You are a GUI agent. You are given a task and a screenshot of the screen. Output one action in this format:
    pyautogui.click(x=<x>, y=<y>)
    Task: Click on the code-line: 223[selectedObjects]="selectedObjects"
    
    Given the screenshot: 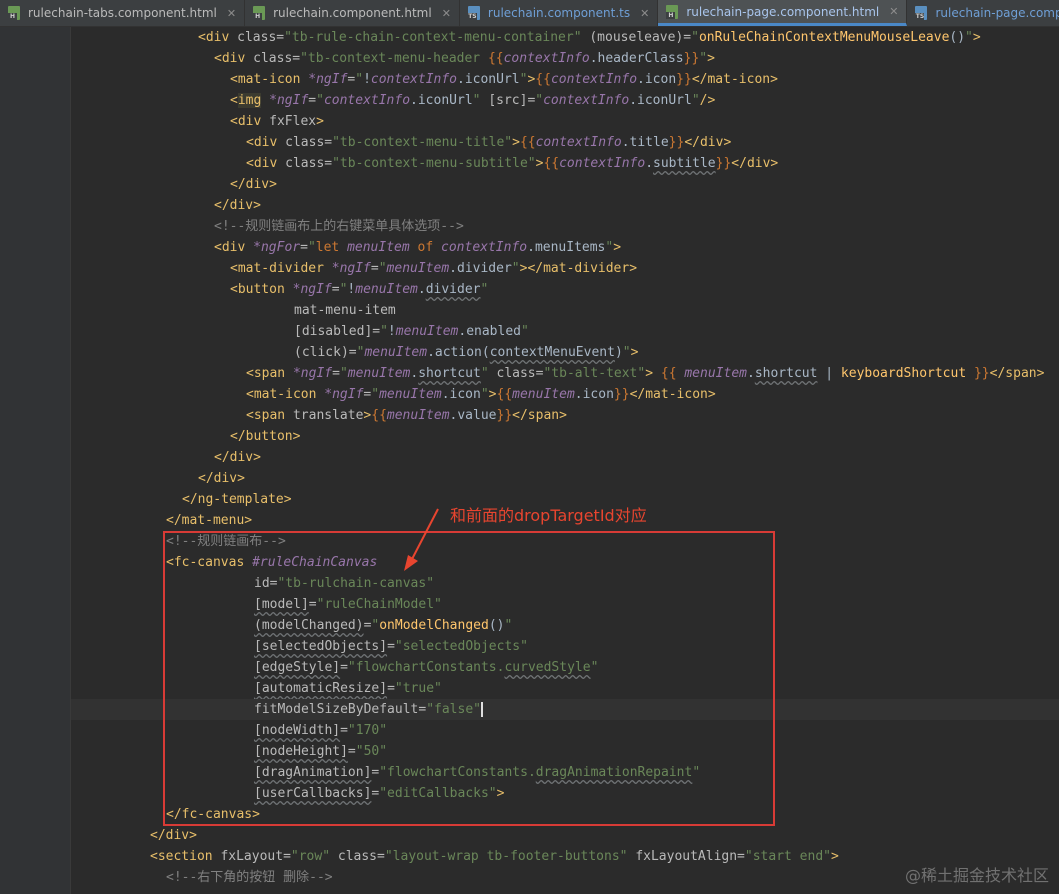 What is the action you would take?
    pyautogui.click(x=391, y=646)
    